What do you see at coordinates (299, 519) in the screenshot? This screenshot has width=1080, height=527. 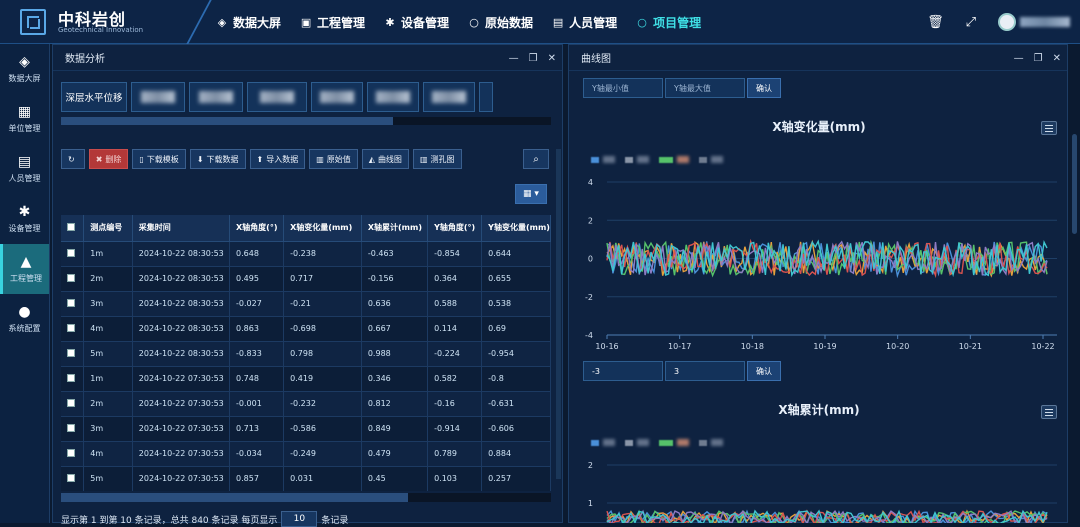 I see `page-size-select: 10` at bounding box center [299, 519].